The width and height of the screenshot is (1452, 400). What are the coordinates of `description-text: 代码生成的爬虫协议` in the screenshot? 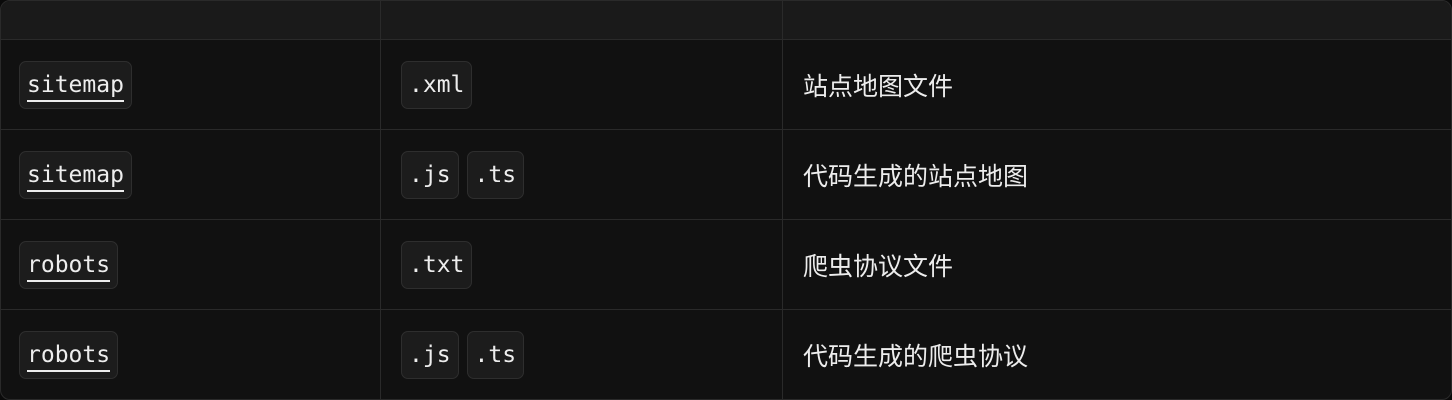 It's located at (916, 356).